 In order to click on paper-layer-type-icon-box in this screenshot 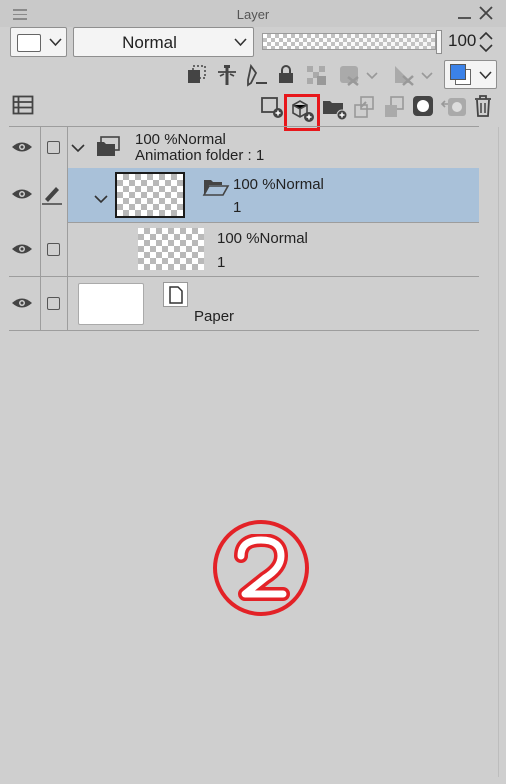, I will do `click(175, 294)`.